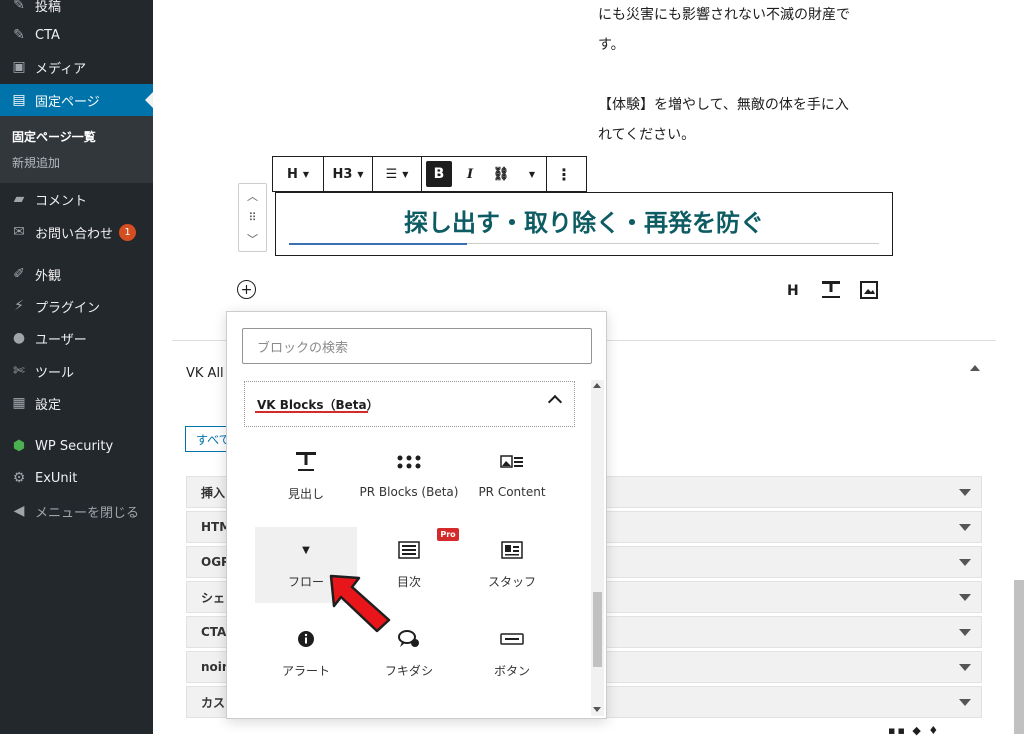 Image resolution: width=1024 pixels, height=737 pixels. What do you see at coordinates (306, 476) in the screenshot?
I see `block-heading: 見出し` at bounding box center [306, 476].